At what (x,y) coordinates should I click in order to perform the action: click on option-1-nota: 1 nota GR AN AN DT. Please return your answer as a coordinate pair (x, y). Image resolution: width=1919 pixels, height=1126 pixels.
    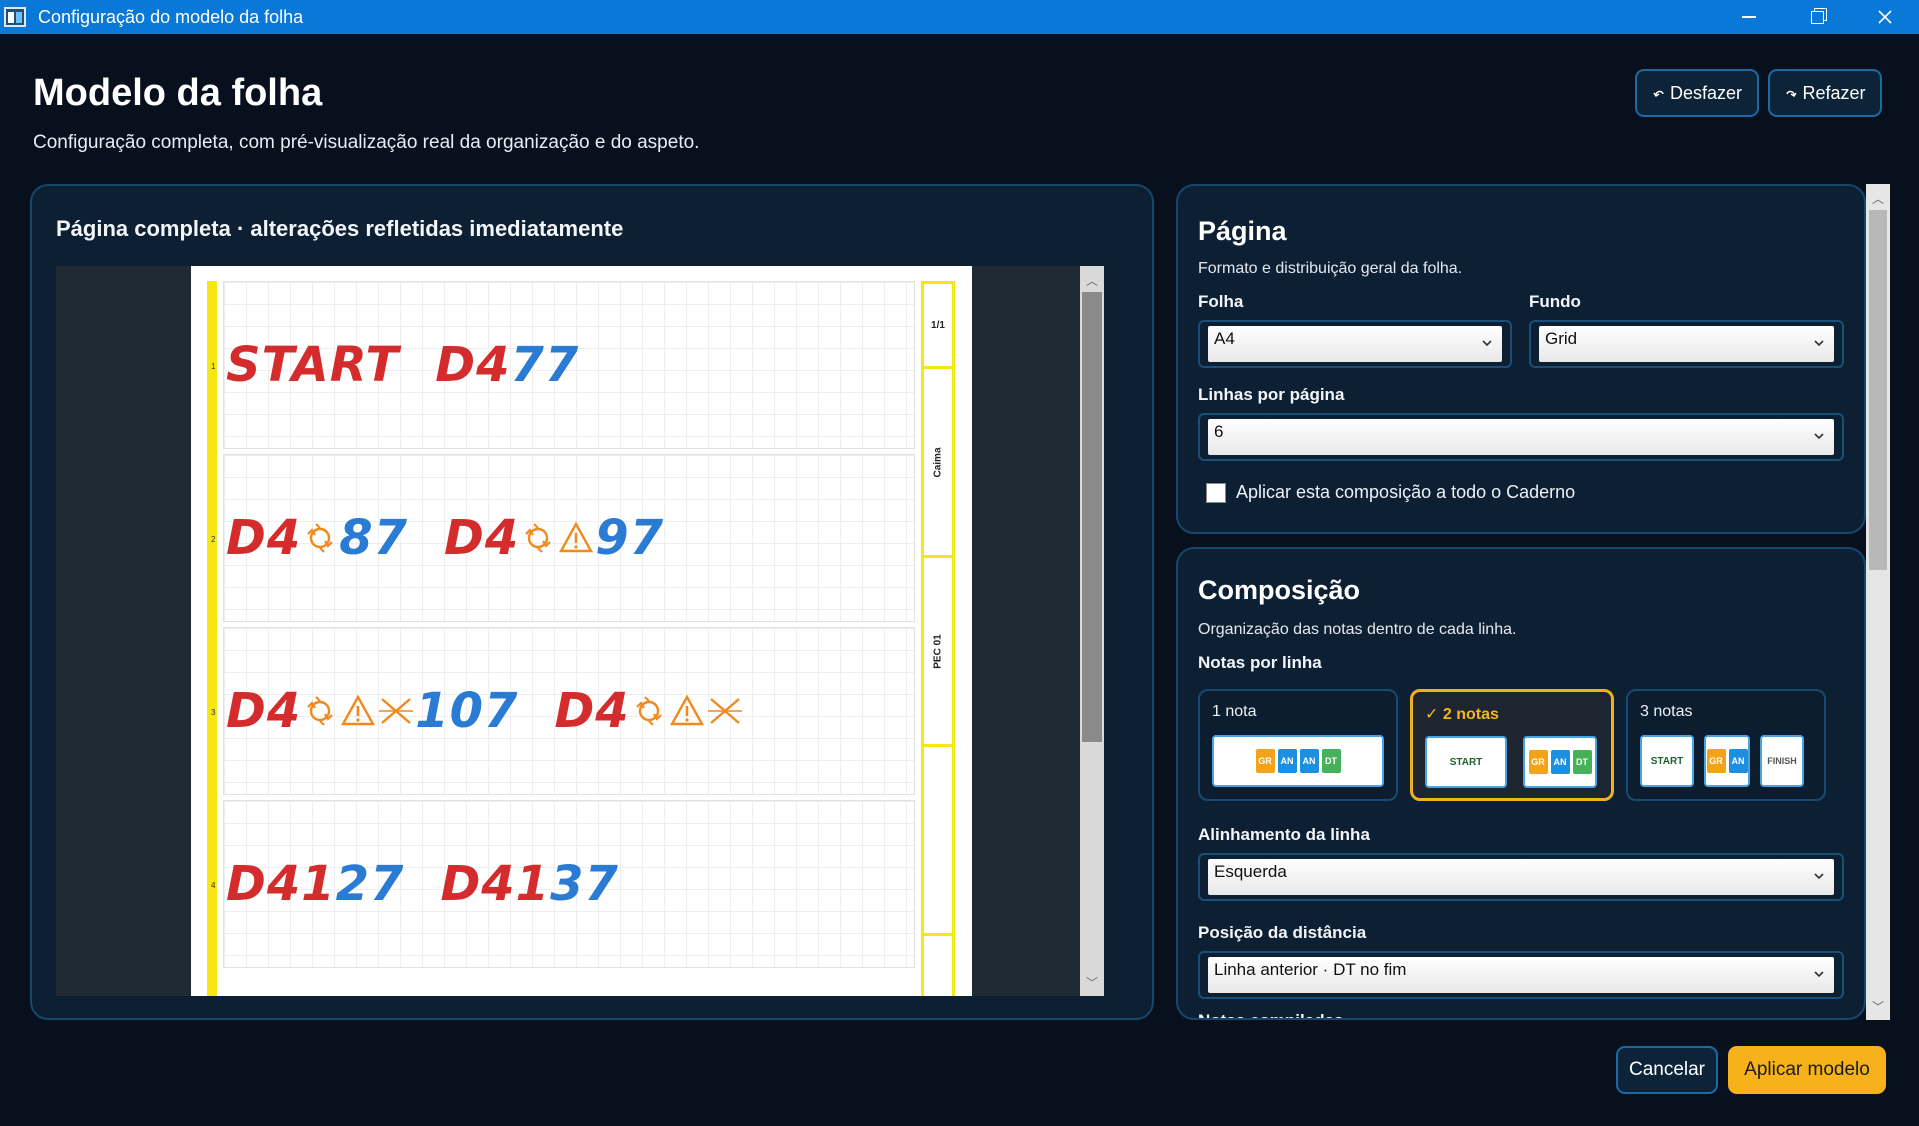
    Looking at the image, I should click on (1298, 745).